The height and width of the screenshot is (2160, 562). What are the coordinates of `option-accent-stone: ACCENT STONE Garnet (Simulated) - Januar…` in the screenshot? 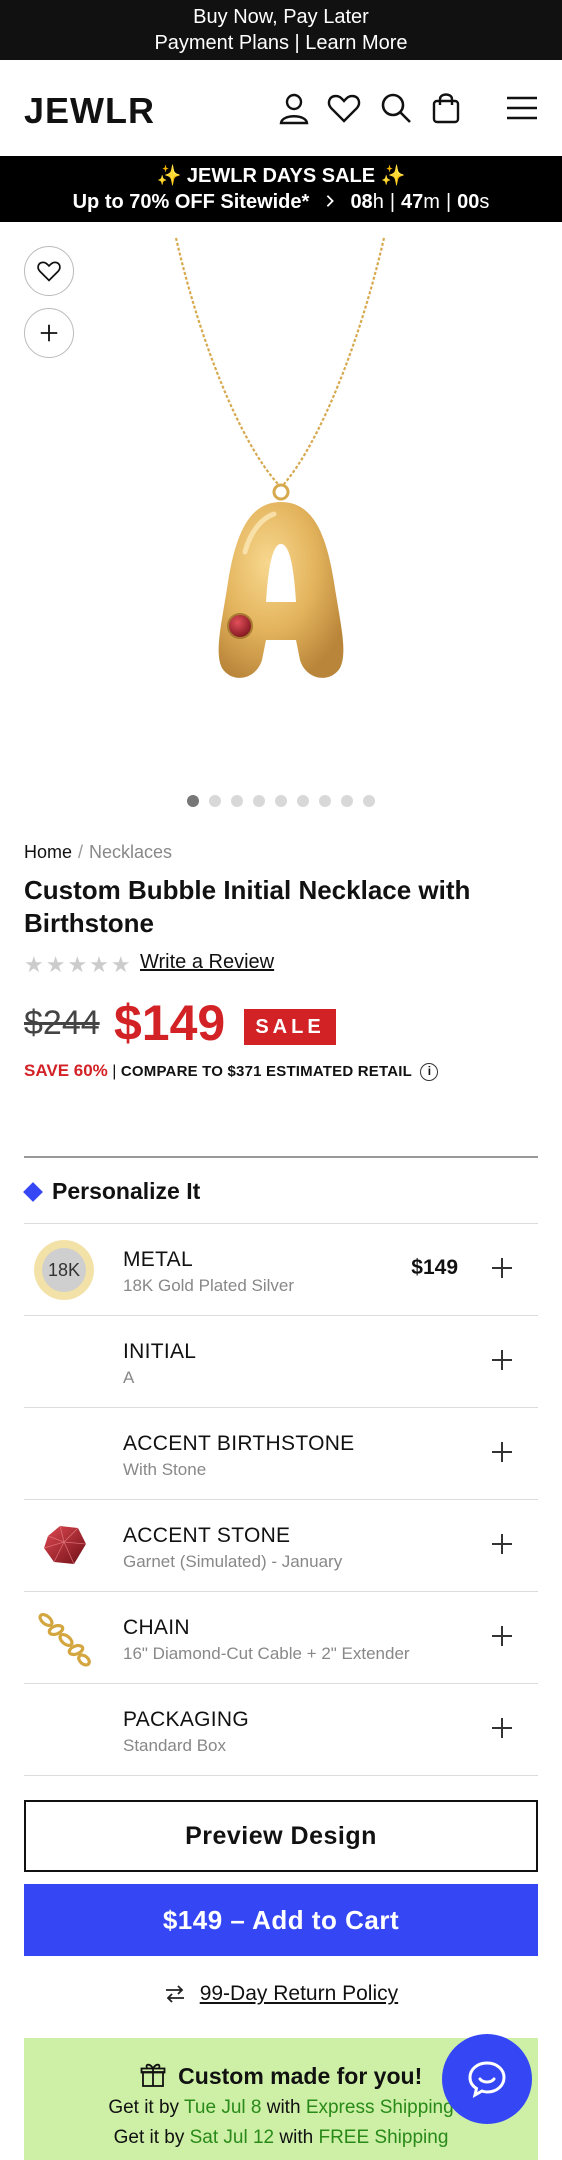 It's located at (281, 1546).